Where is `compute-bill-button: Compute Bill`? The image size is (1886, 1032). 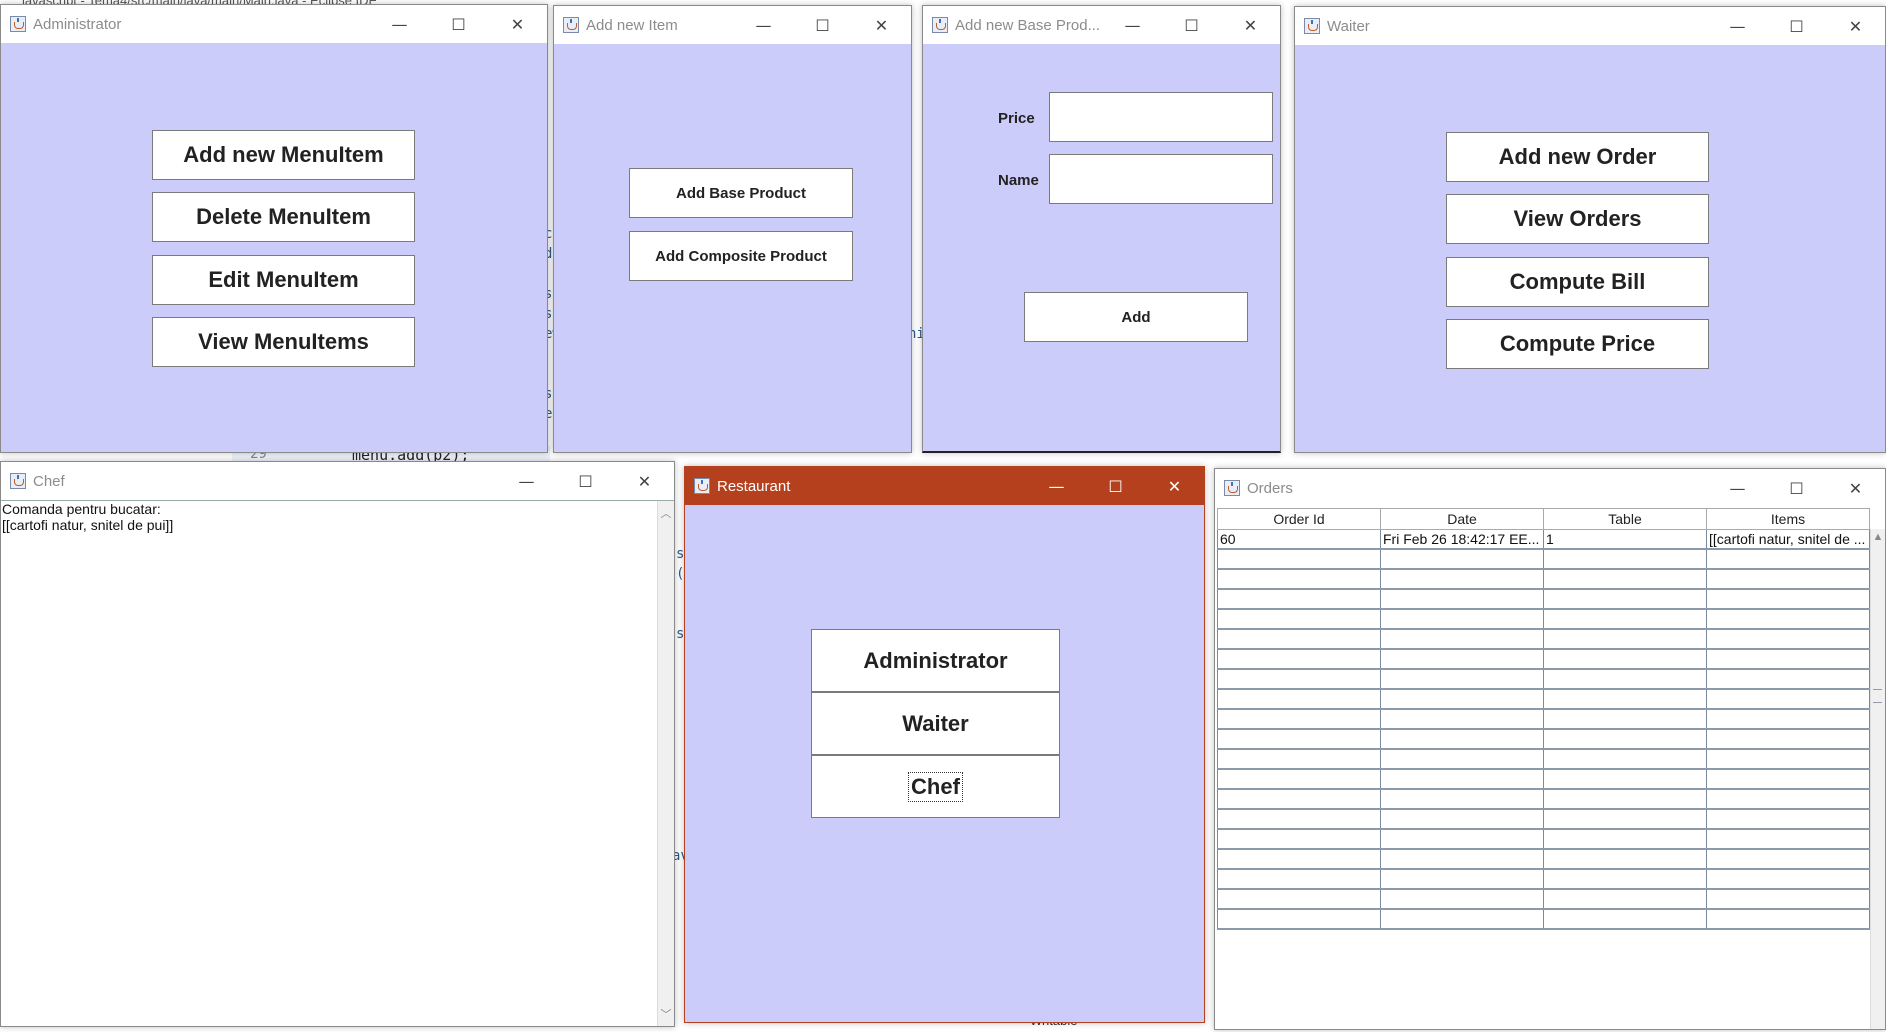 compute-bill-button: Compute Bill is located at coordinates (1577, 282).